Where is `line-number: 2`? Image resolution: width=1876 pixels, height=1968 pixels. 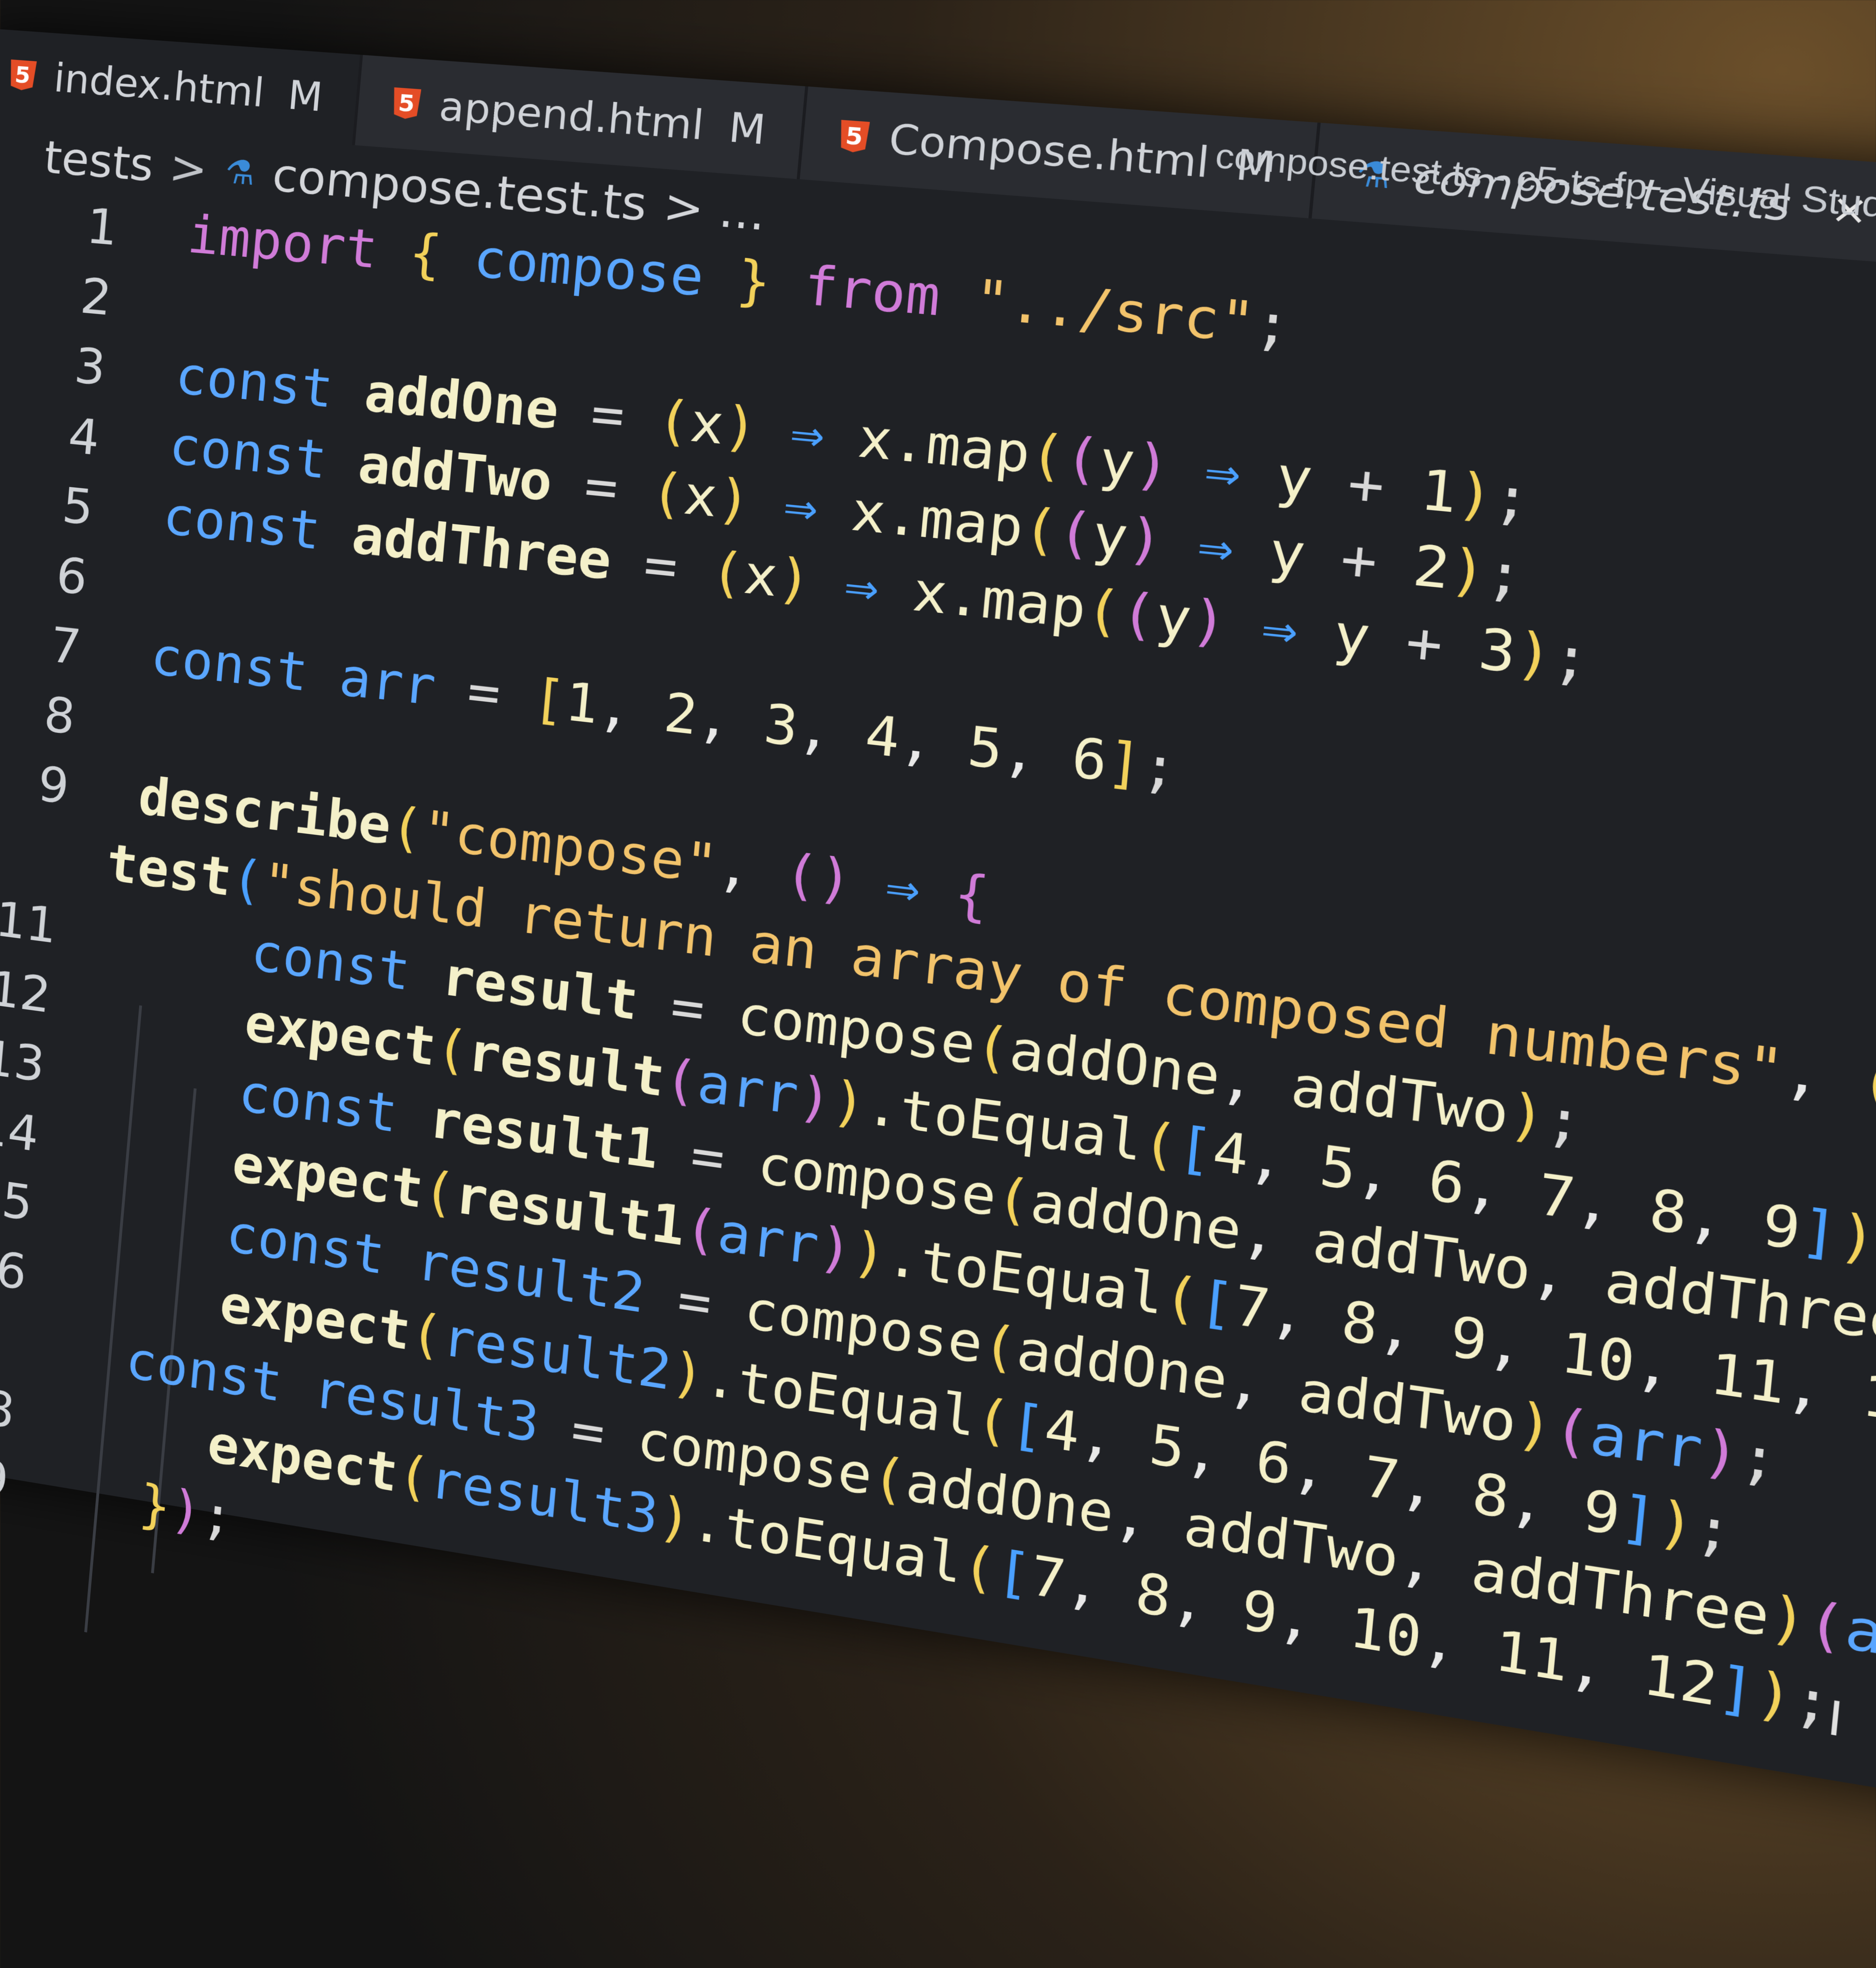 line-number: 2 is located at coordinates (96, 297).